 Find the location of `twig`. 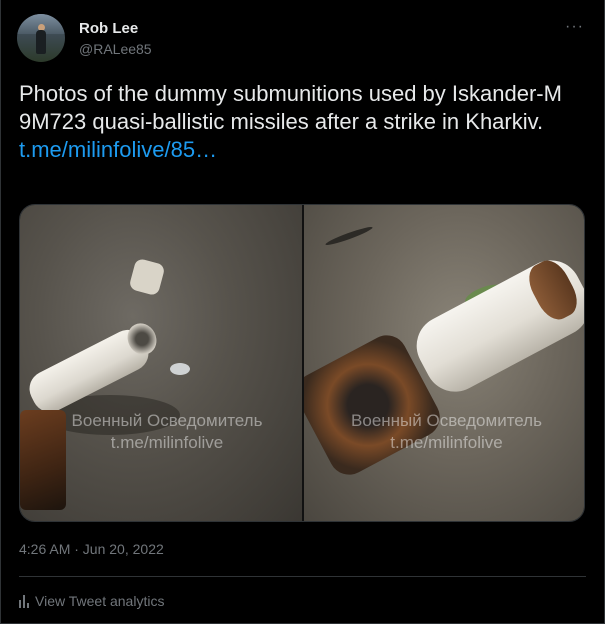

twig is located at coordinates (349, 236).